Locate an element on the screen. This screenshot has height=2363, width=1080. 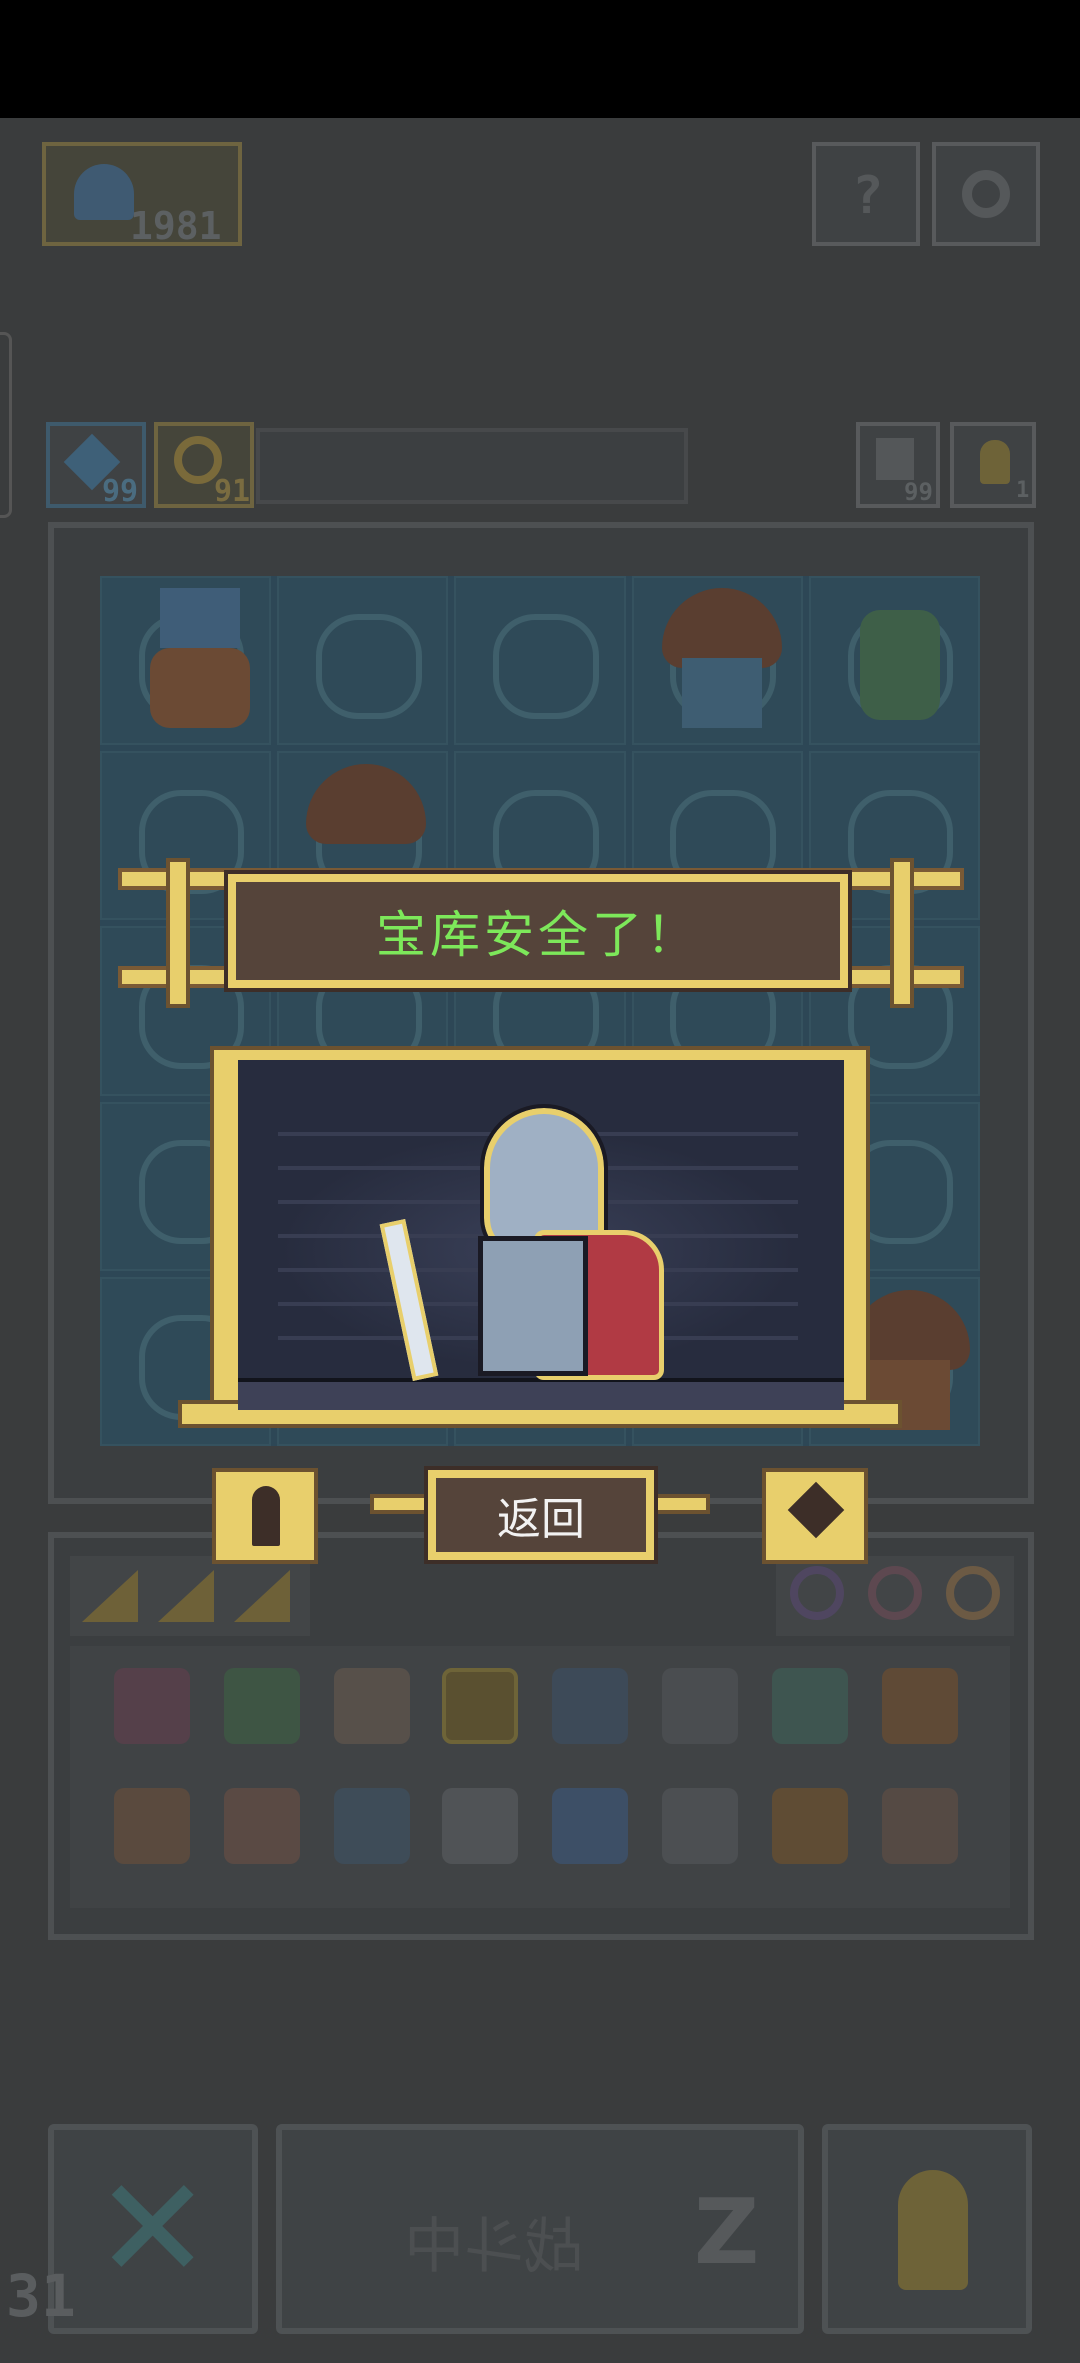
item-grid is located at coordinates (540, 1777).